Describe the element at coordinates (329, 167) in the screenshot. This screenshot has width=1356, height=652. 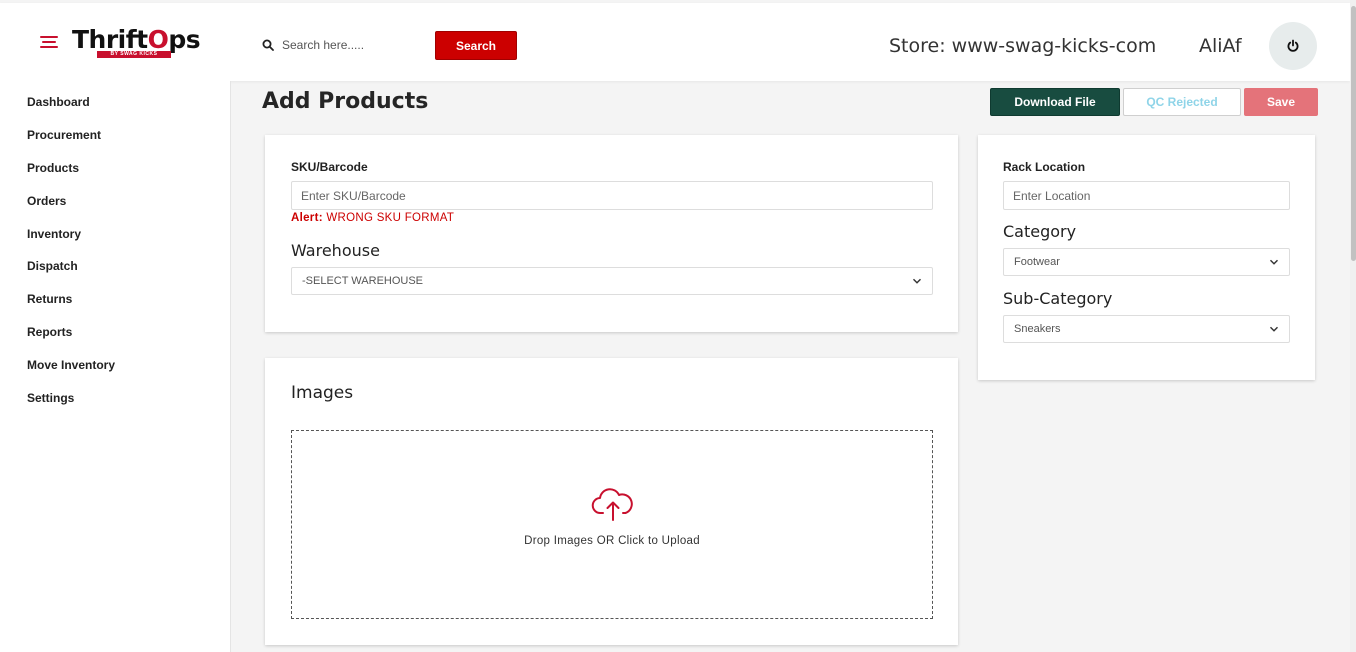
I see `sku-label: SKU/Barcode` at that location.